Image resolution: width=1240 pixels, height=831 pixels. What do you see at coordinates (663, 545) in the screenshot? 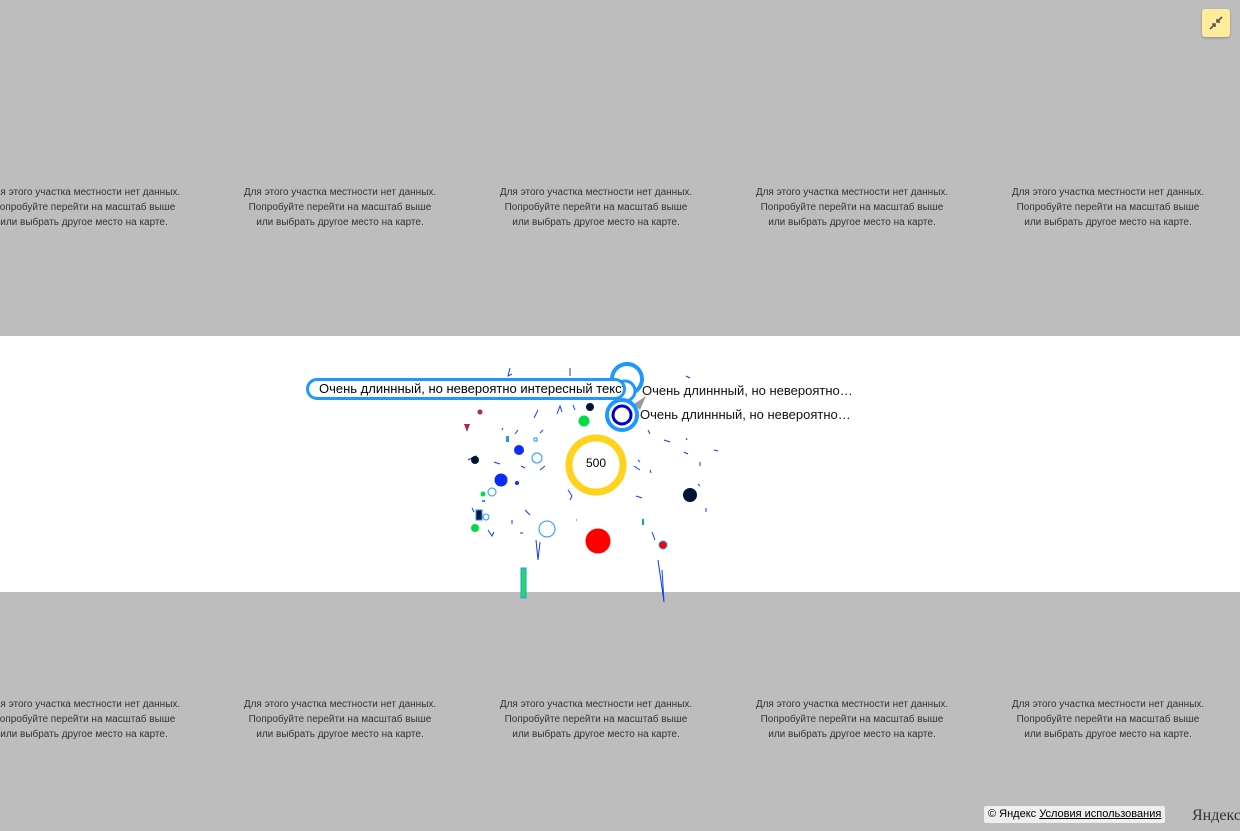
I see `placemark-red-dot` at bounding box center [663, 545].